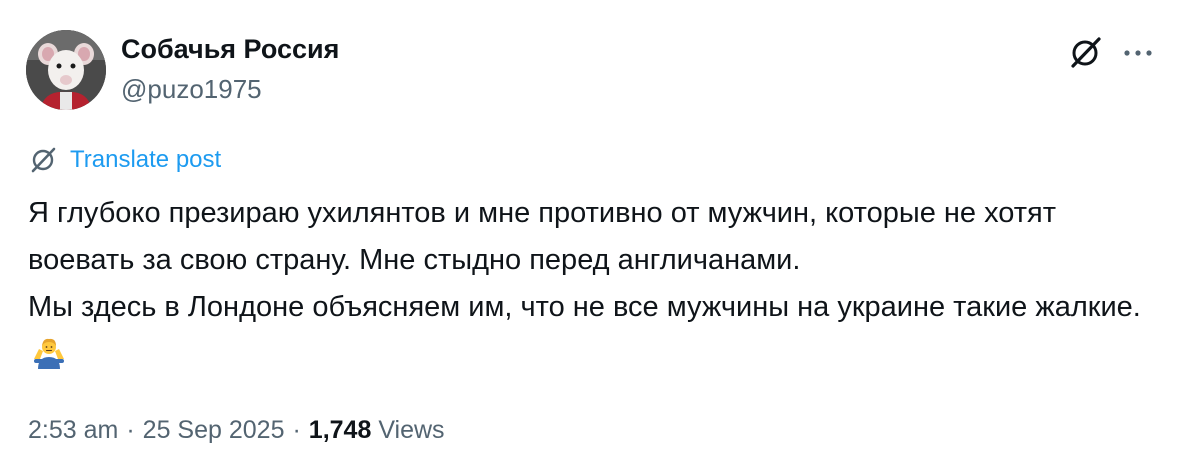 The height and width of the screenshot is (470, 1194). Describe the element at coordinates (230, 69) in the screenshot. I see `author-block: Собачья Россия @puzo1975` at that location.